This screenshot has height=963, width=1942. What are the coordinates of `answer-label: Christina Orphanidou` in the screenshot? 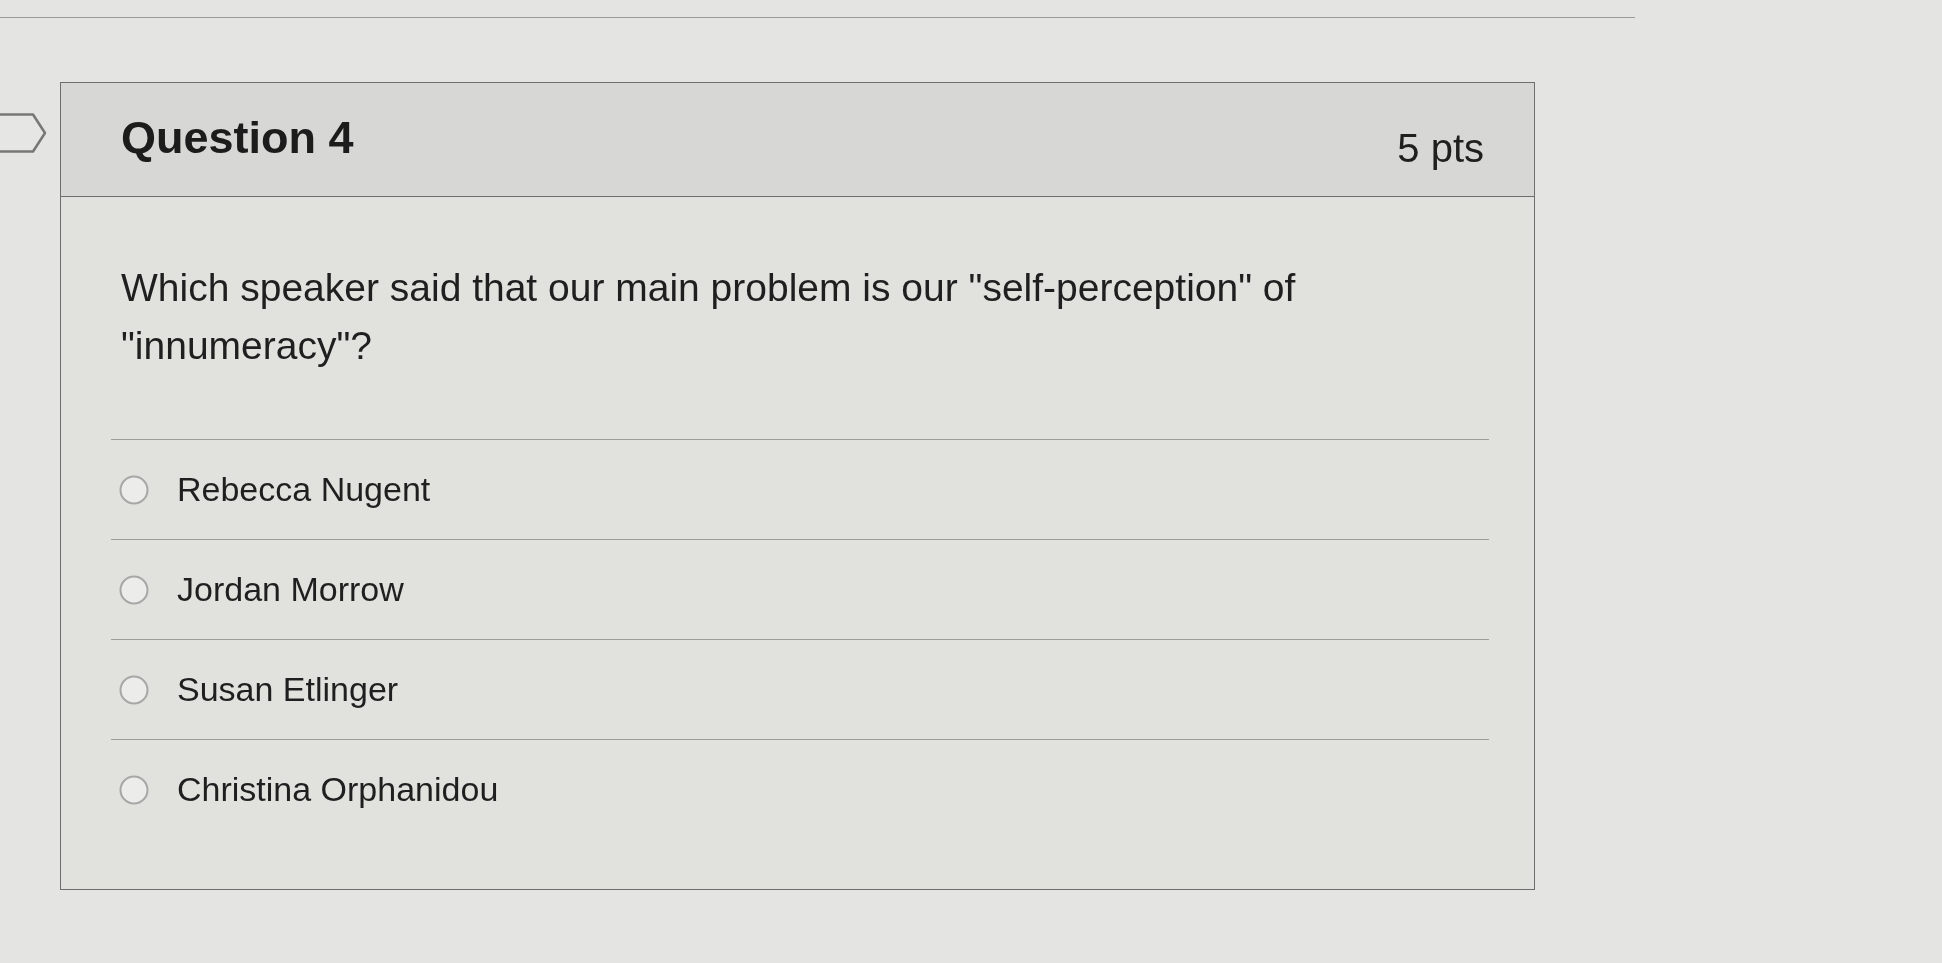 It's located at (338, 789).